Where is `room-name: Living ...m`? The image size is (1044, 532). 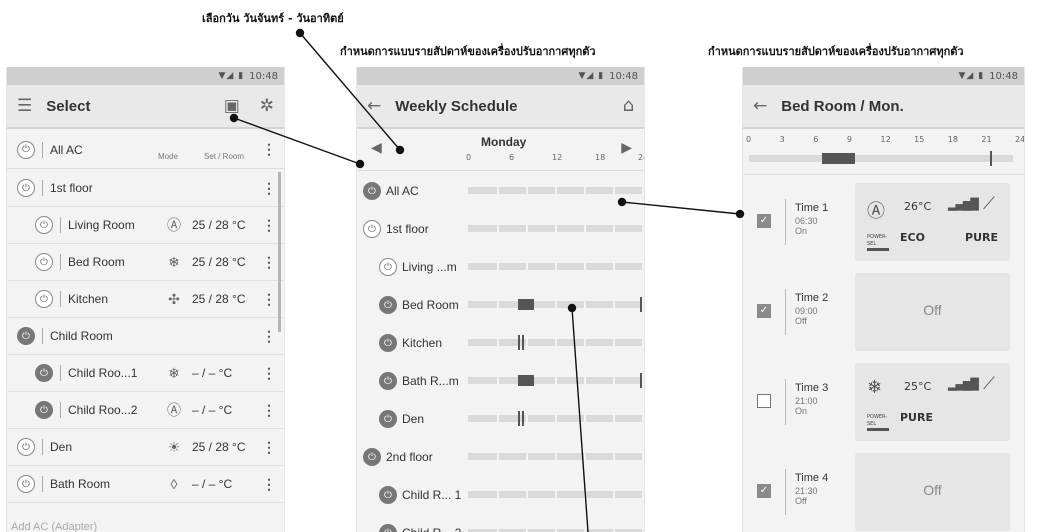 room-name: Living ...m is located at coordinates (429, 267).